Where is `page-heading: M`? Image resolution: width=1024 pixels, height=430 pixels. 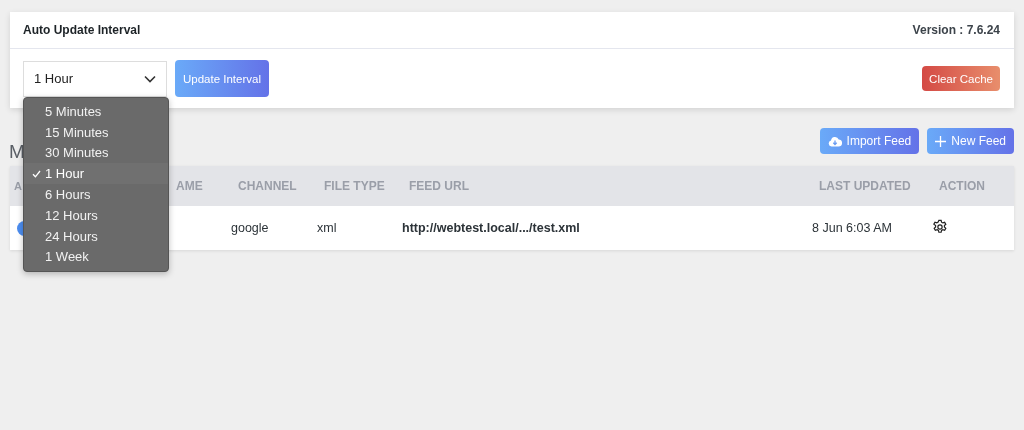 page-heading: M is located at coordinates (17, 152).